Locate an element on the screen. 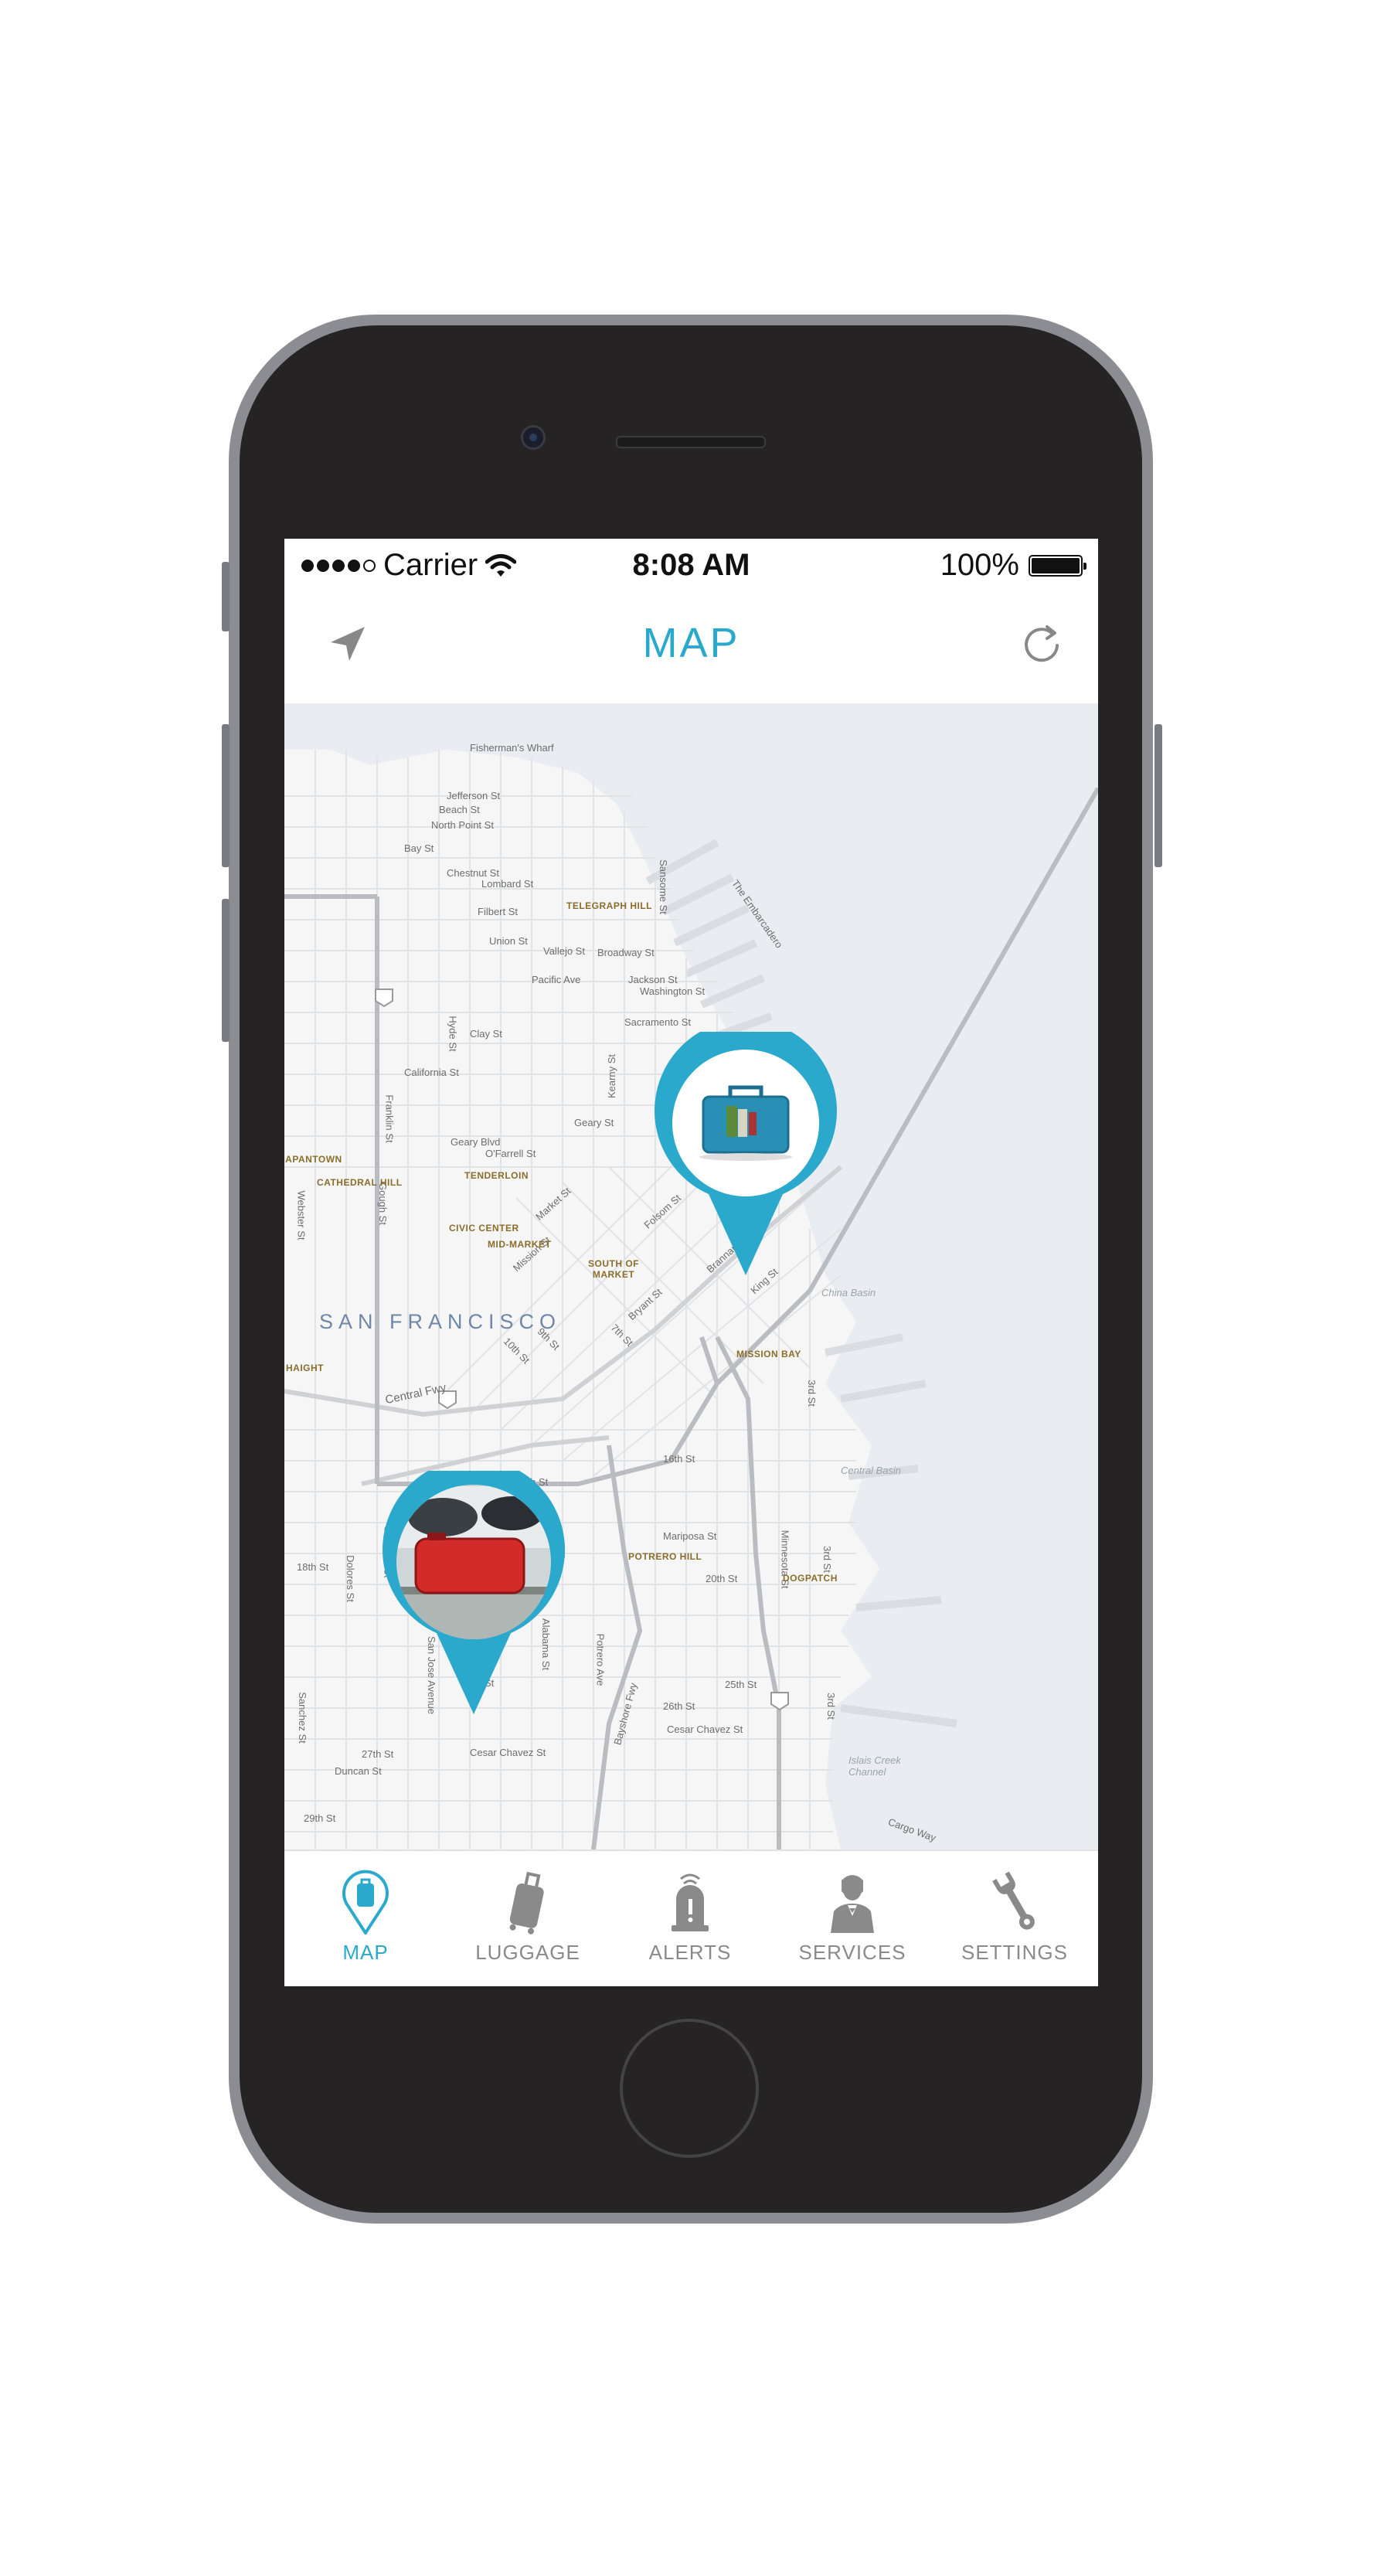  tab-bar: MAP LUGGAGE ALERTS SERVICES SETTINGS is located at coordinates (691, 1917).